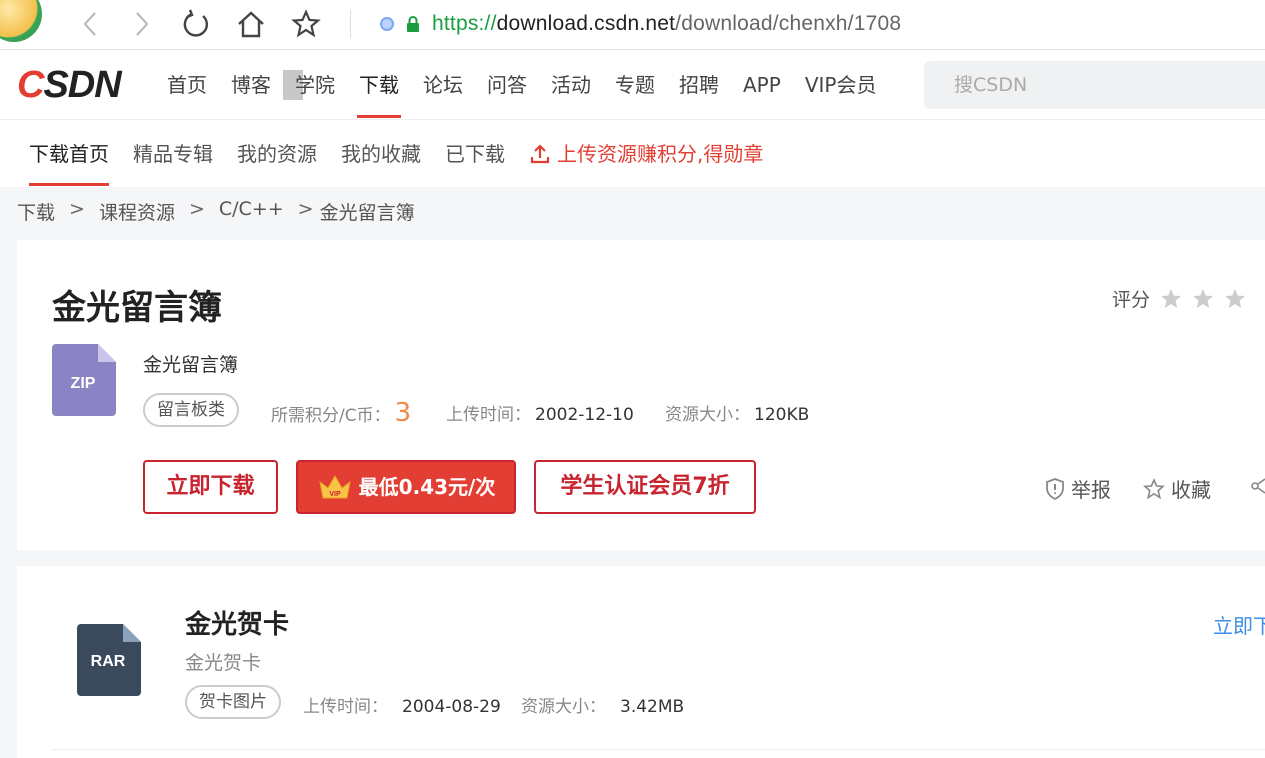 Image resolution: width=1265 pixels, height=758 pixels. Describe the element at coordinates (251, 211) in the screenshot. I see `breadcrumb-cpp: C/C++` at that location.